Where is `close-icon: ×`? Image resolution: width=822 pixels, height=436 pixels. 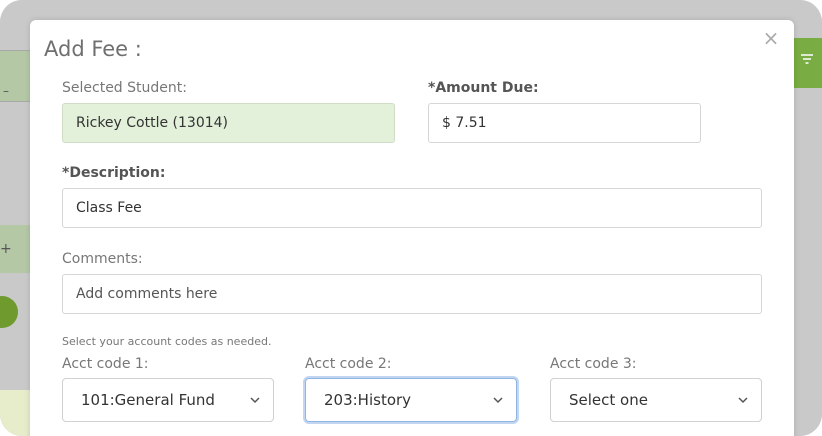 close-icon: × is located at coordinates (771, 38).